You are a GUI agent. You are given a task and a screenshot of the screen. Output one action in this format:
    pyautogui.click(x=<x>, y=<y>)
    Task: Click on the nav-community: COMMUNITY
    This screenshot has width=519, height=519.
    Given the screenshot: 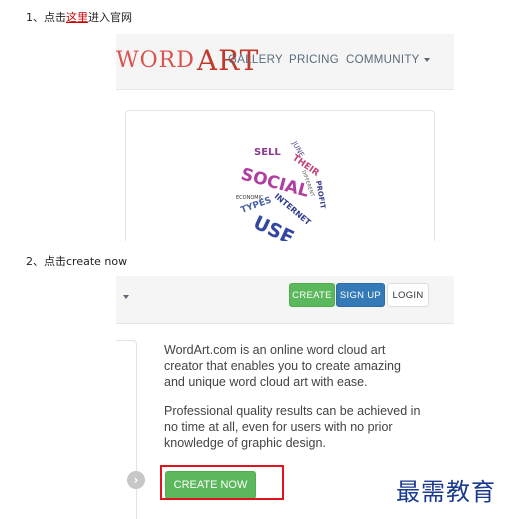 What is the action you would take?
    pyautogui.click(x=388, y=60)
    